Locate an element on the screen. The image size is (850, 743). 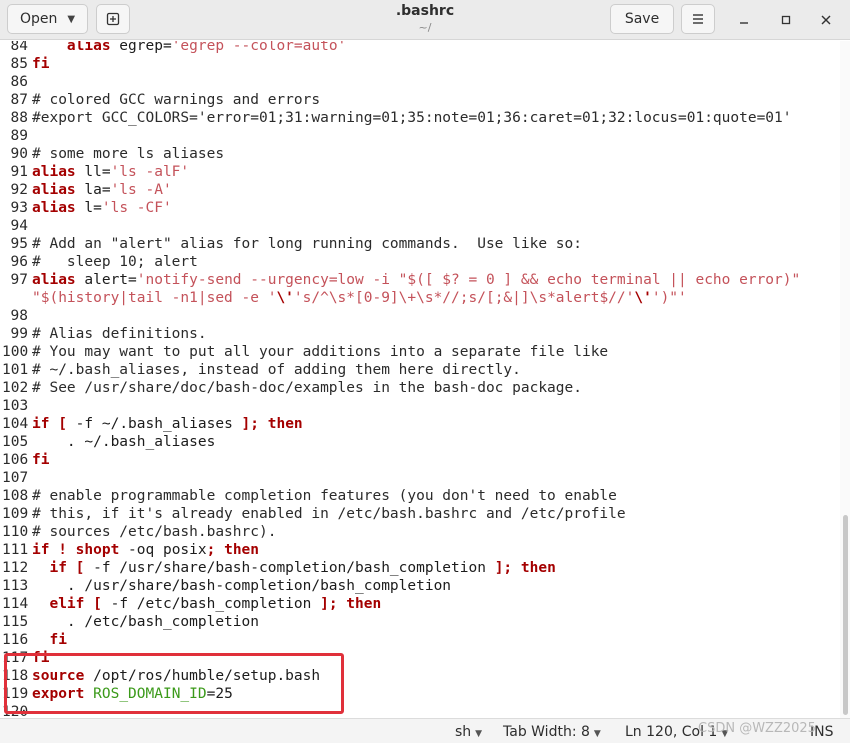
code-line: 111 if ! shopt -oq posix; then is located at coordinates (419, 550).